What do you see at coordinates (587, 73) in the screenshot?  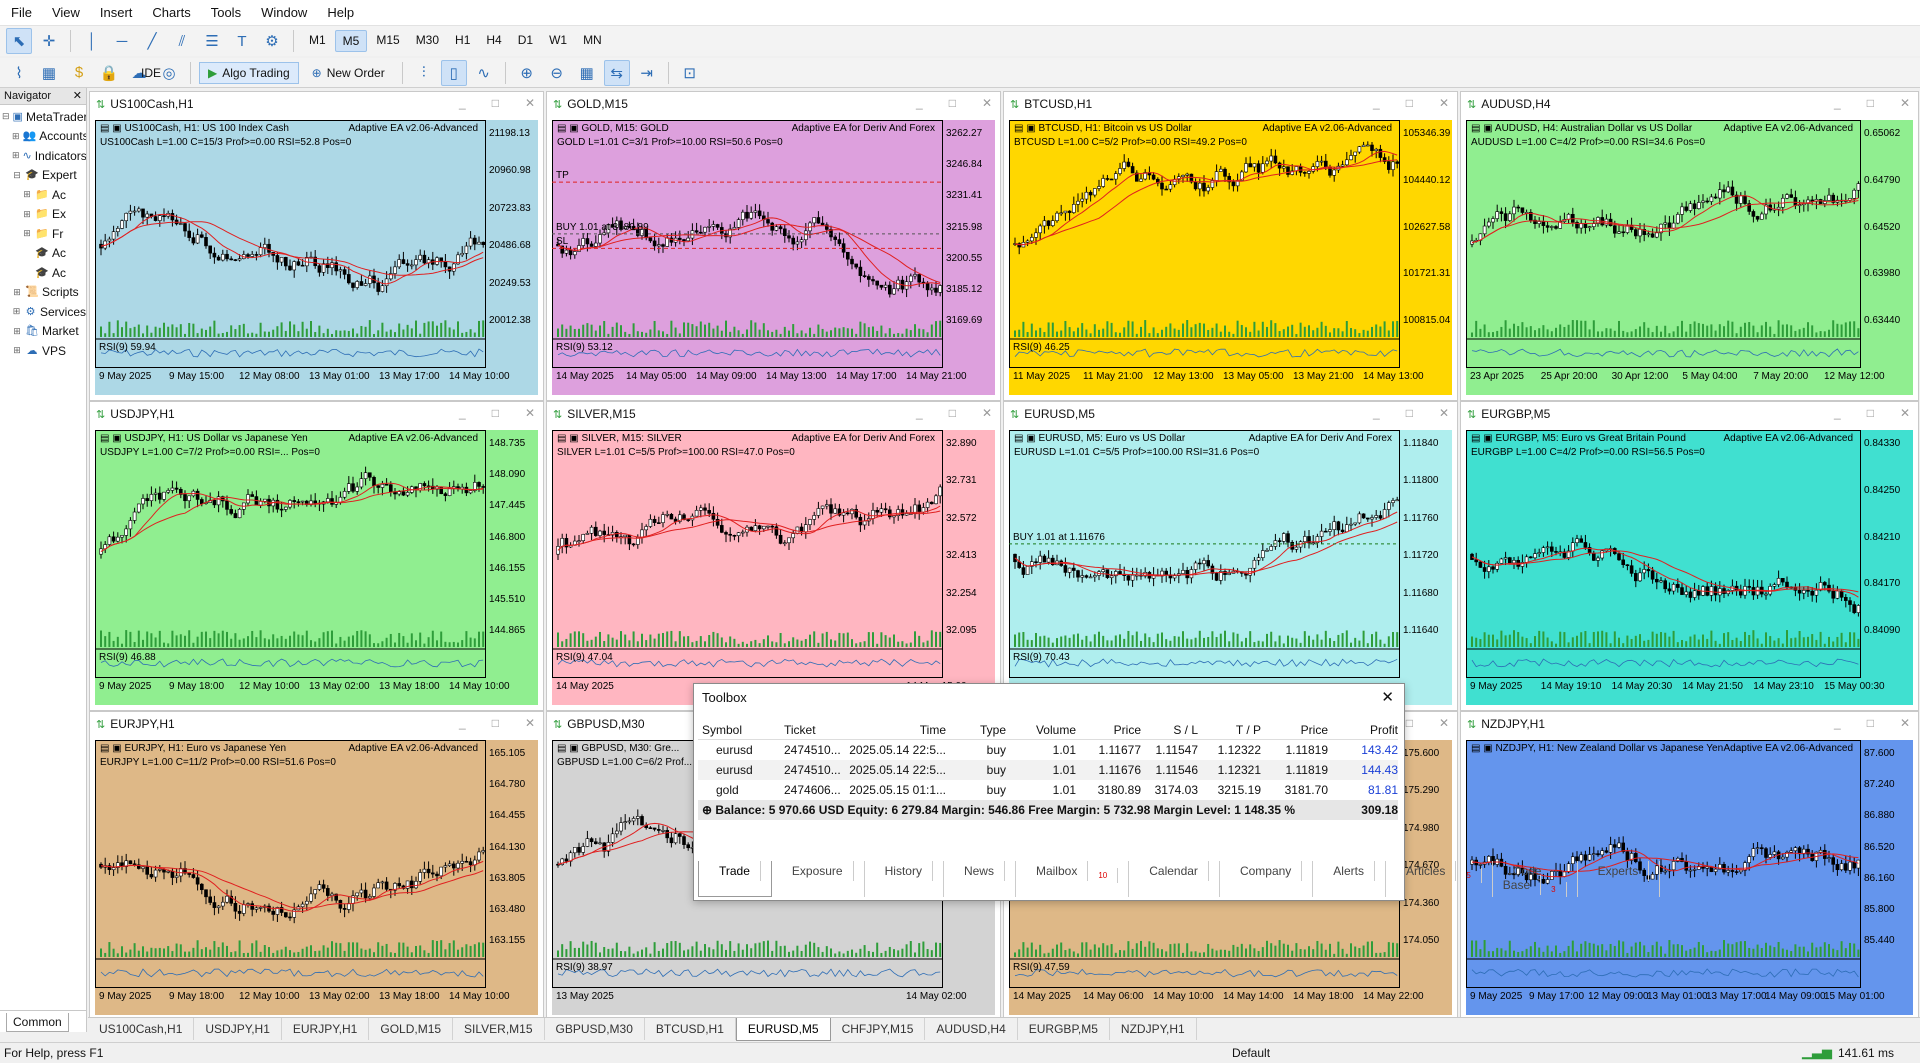 I see `tile-icon: ▦` at bounding box center [587, 73].